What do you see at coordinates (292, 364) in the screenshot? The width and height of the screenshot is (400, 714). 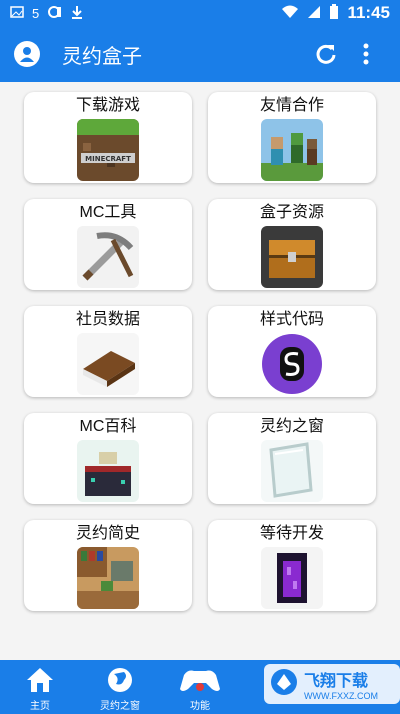 I see `s-badge-icon` at bounding box center [292, 364].